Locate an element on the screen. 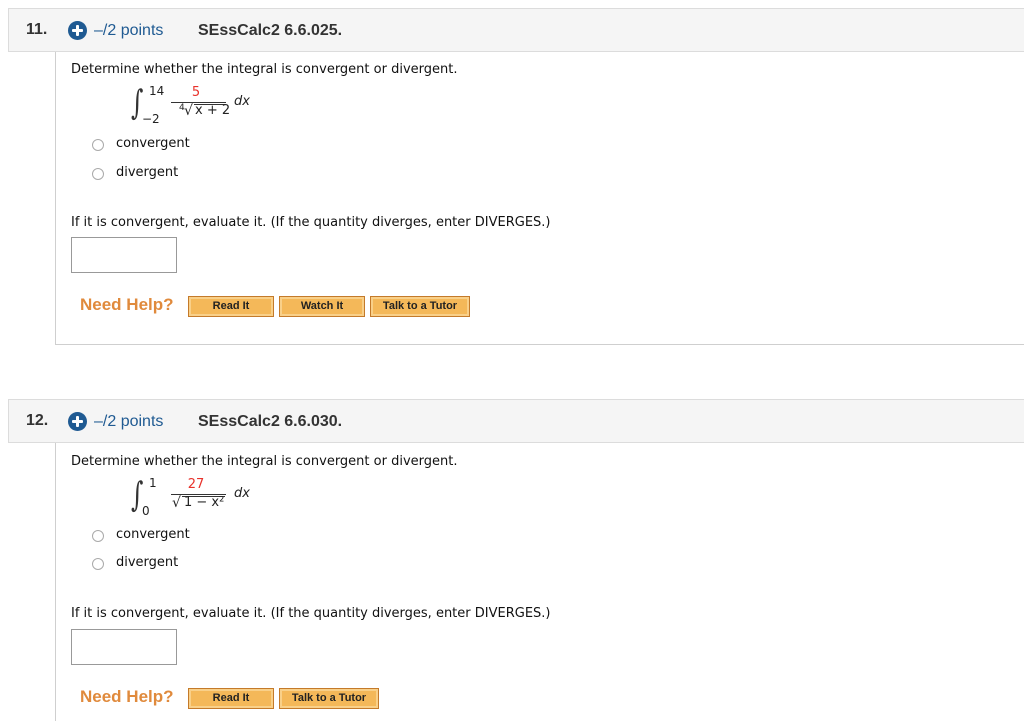  upper-limit: 14 is located at coordinates (157, 91).